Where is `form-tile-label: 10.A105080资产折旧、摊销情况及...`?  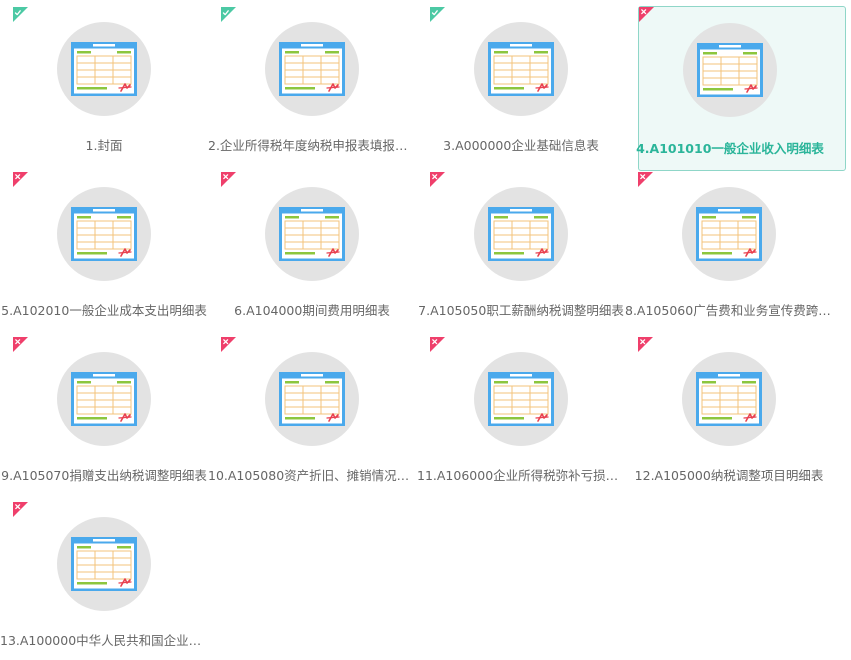
form-tile-label: 10.A105080资产折旧、摊销情况及... is located at coordinates (312, 475).